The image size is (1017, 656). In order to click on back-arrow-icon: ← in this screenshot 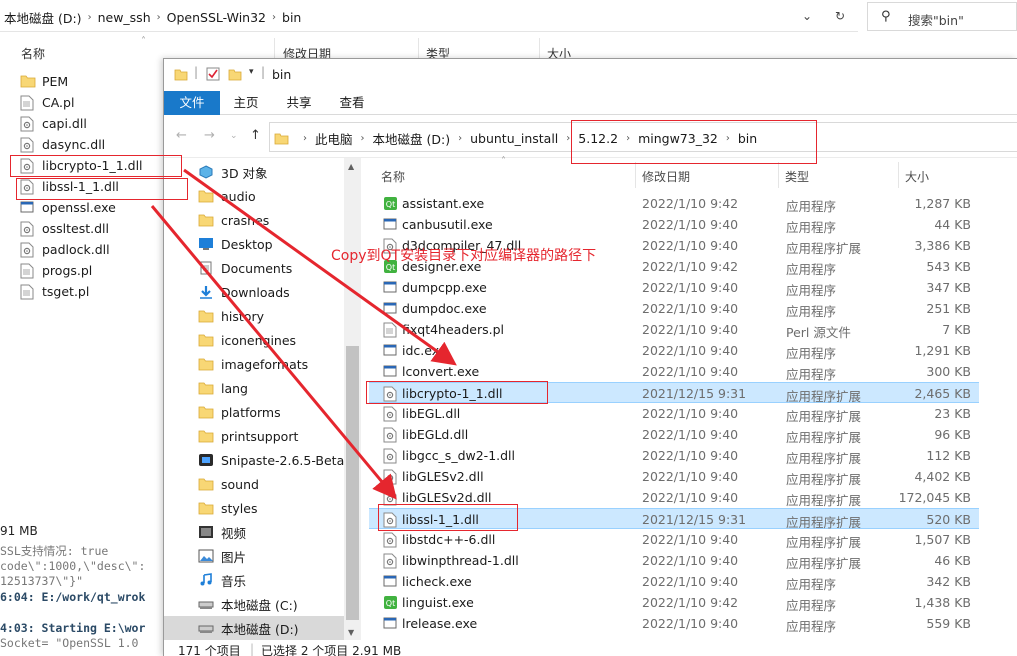, I will do `click(181, 135)`.